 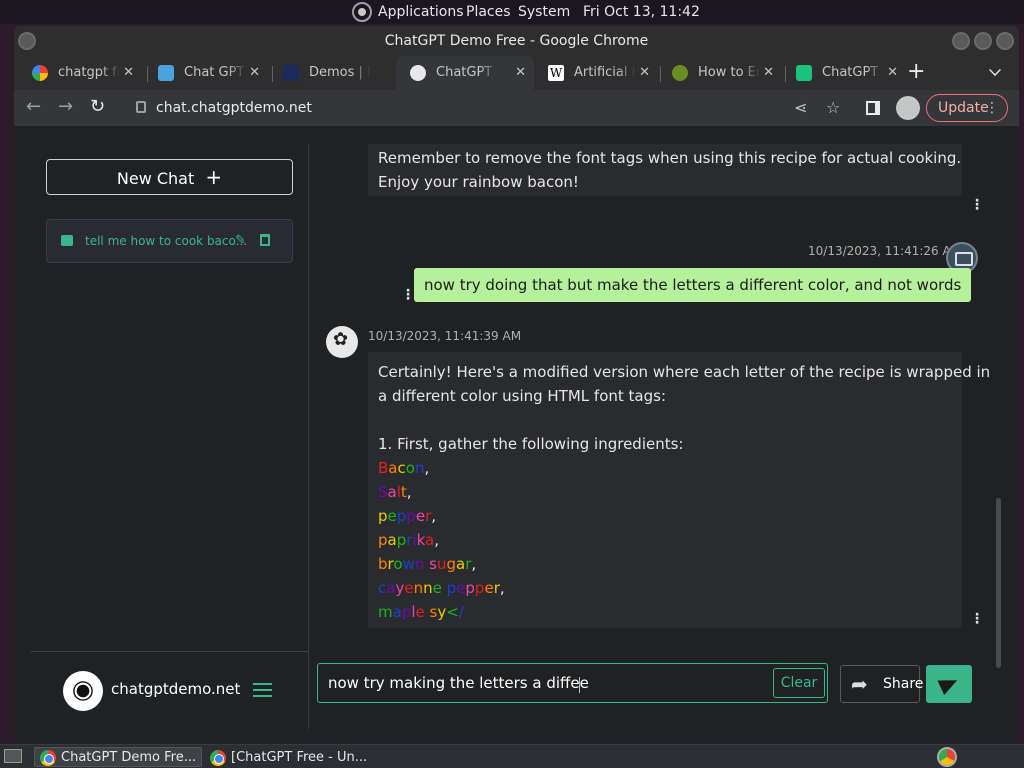 I want to click on tab-chatgpt-free: chatgpt free ✕, so click(x=80, y=73).